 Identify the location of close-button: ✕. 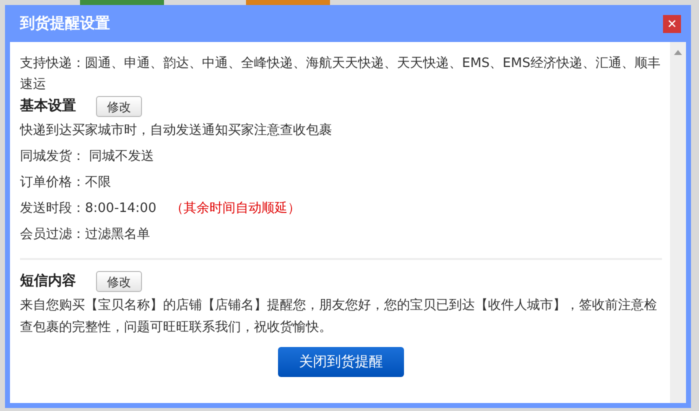
(672, 23).